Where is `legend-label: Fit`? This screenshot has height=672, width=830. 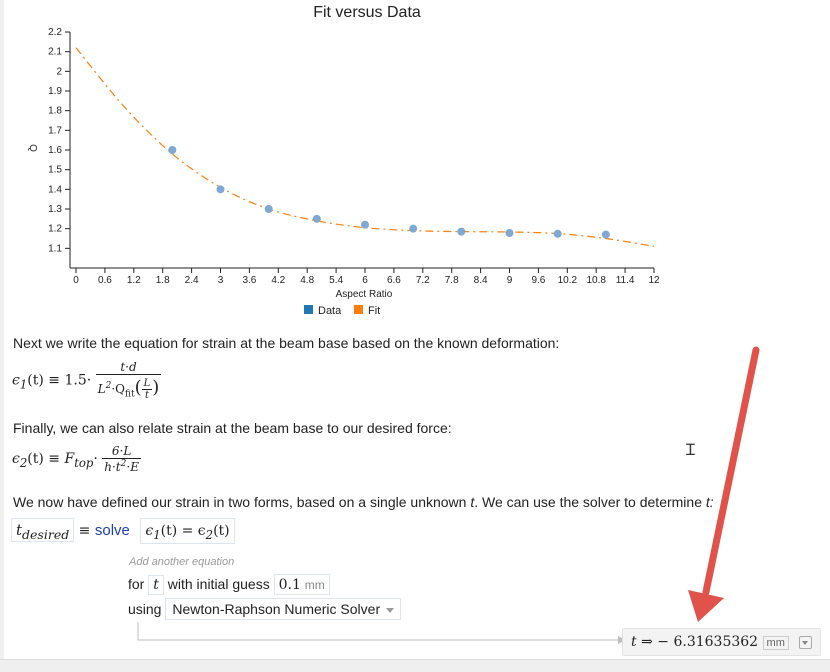
legend-label: Fit is located at coordinates (374, 311).